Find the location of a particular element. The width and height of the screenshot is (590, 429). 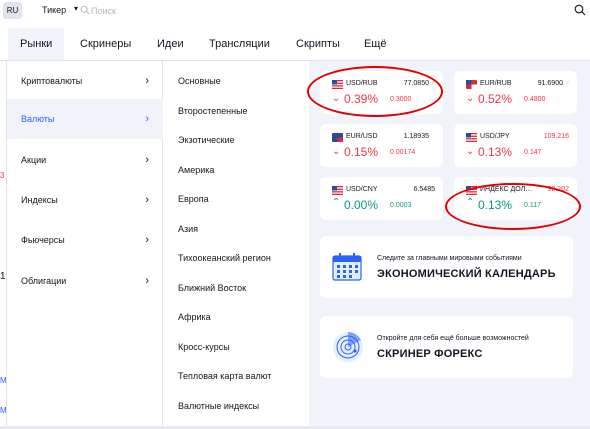

subcategory-minor: Второстепенные is located at coordinates (213, 111).